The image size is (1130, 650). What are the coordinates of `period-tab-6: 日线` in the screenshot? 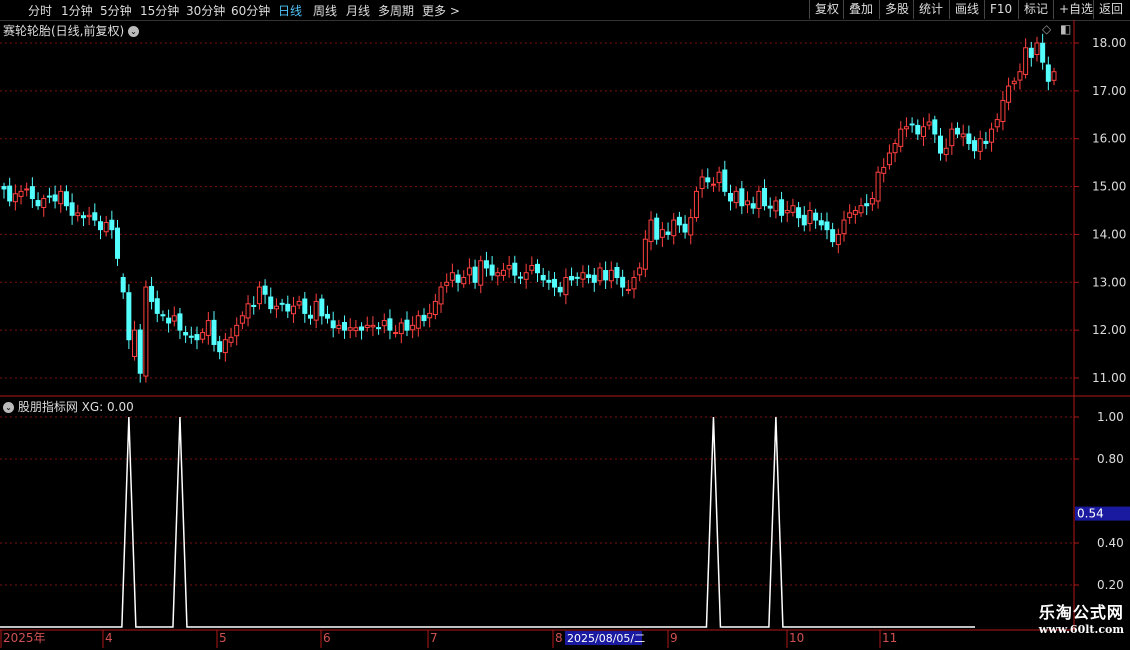 It's located at (290, 10).